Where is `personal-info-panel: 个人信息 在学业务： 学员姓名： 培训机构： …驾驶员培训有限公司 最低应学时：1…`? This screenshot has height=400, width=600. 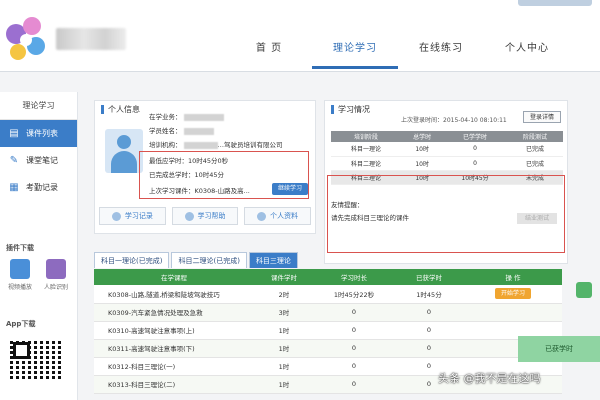
personal-info-panel: 个人信息 在学业务： 学员姓名： 培训机构： …驾驶员培训有限公司 最低应学时：1… is located at coordinates (205, 167).